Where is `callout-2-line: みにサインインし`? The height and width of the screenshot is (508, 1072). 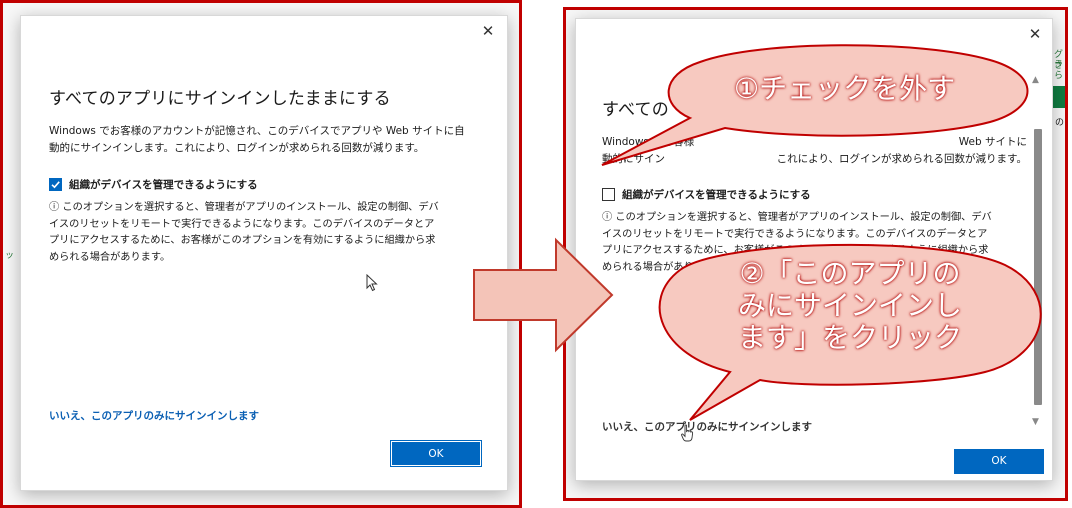
callout-2-line: みにサインインし is located at coordinates (849, 305).